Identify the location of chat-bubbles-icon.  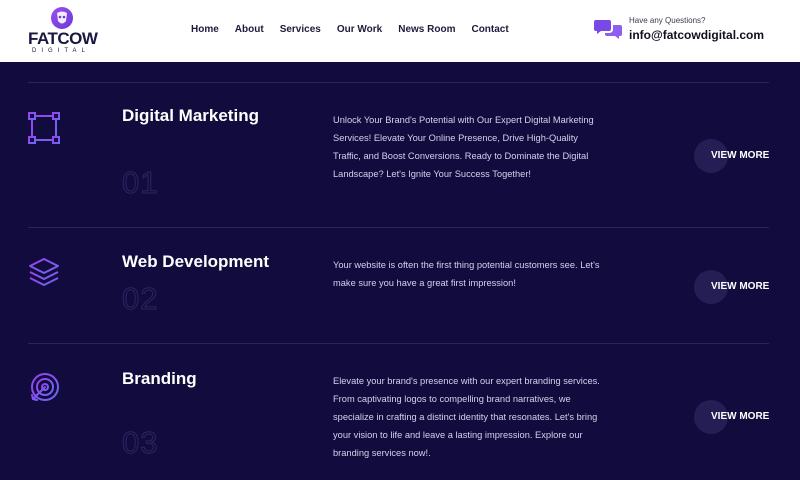
(608, 29).